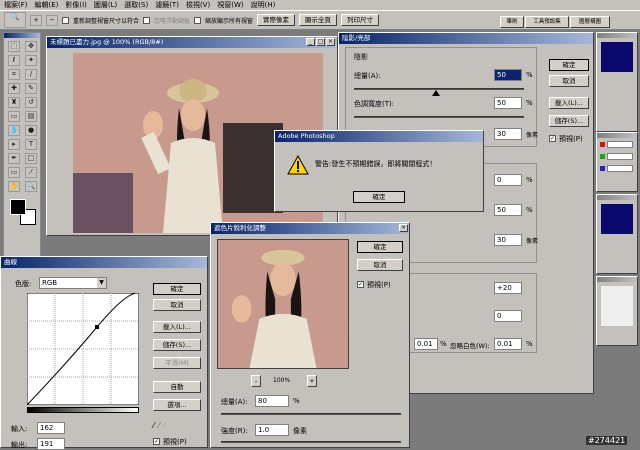 Image resolution: width=640 pixels, height=450 pixels. Describe the element at coordinates (14, 186) in the screenshot. I see `hand-tool-icon: ✋` at that location.